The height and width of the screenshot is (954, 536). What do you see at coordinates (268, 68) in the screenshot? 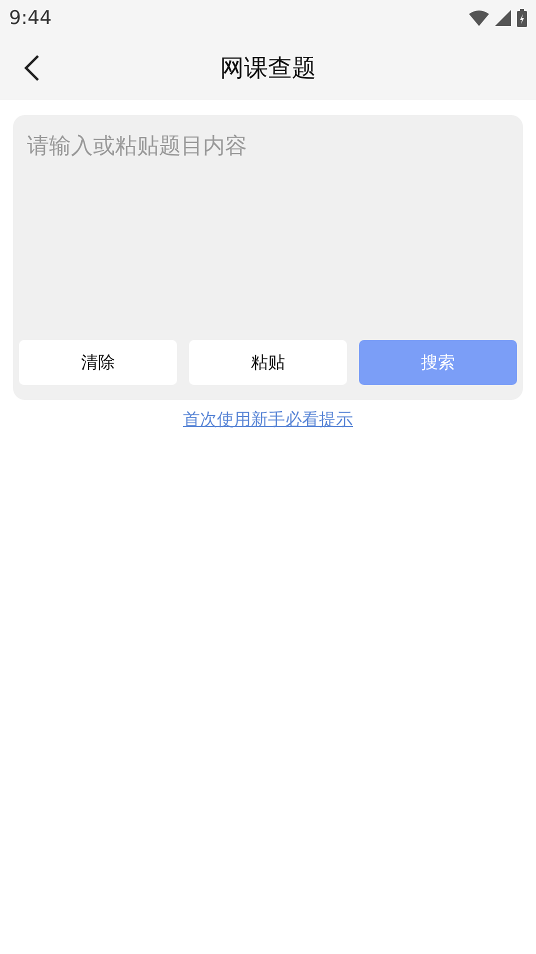
I see `page-title: 网课查题` at bounding box center [268, 68].